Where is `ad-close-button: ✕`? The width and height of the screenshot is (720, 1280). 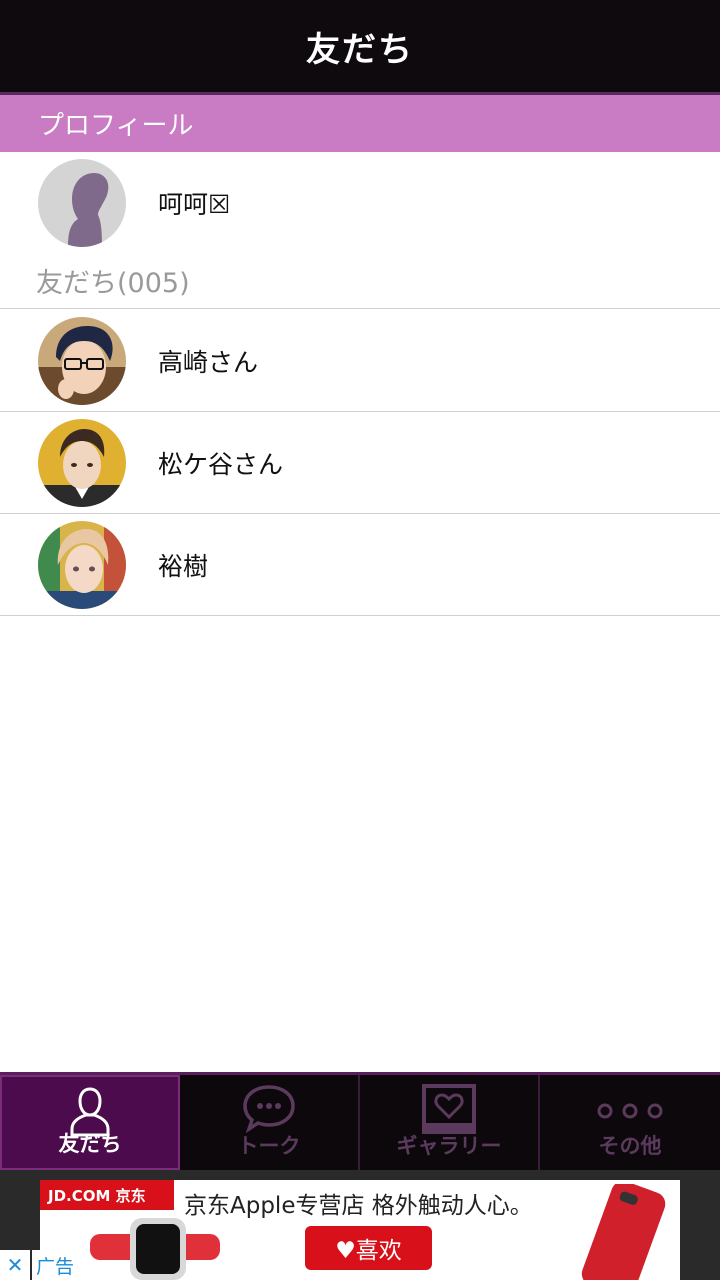 ad-close-button: ✕ is located at coordinates (15, 1265).